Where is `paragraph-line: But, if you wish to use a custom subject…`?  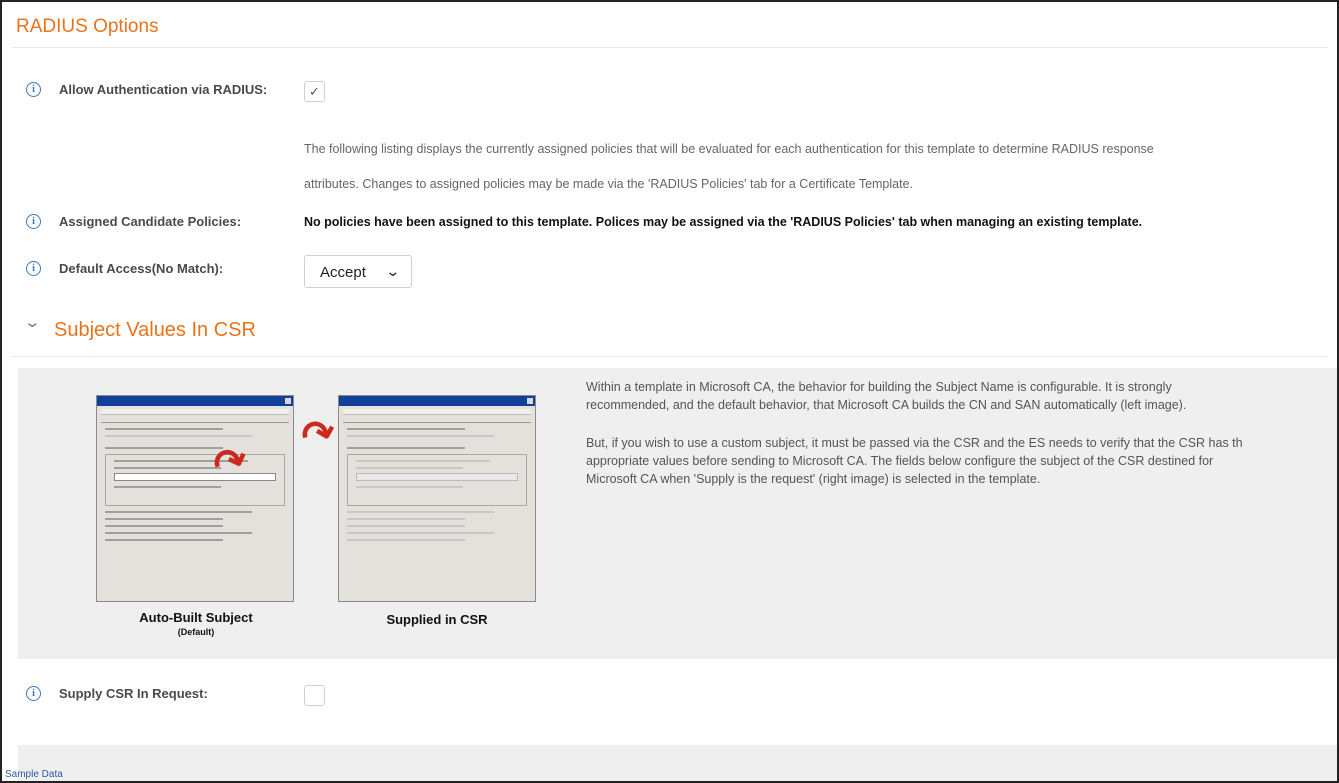
paragraph-line: But, if you wish to use a custom subject… is located at coordinates (914, 443).